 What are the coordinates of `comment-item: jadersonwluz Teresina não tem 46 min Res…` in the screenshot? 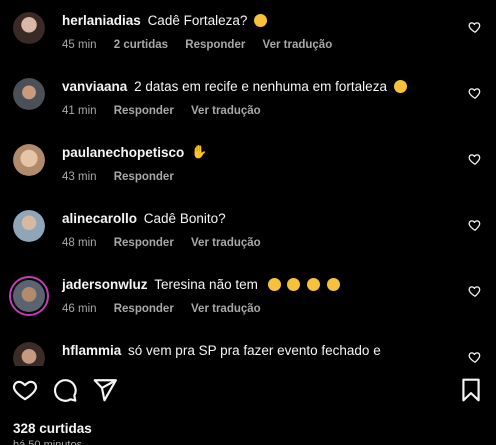 It's located at (248, 297).